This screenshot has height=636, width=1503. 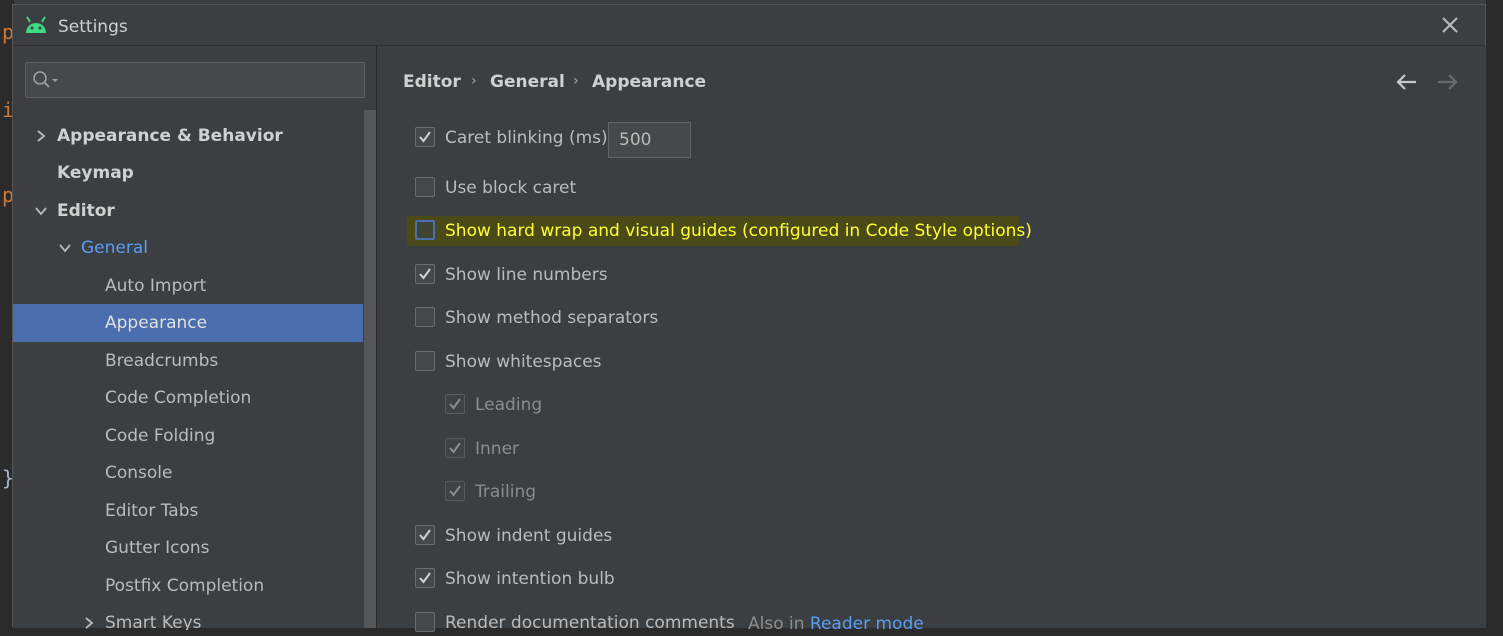 I want to click on option-show-method-separators: Show method separators, so click(x=565, y=318).